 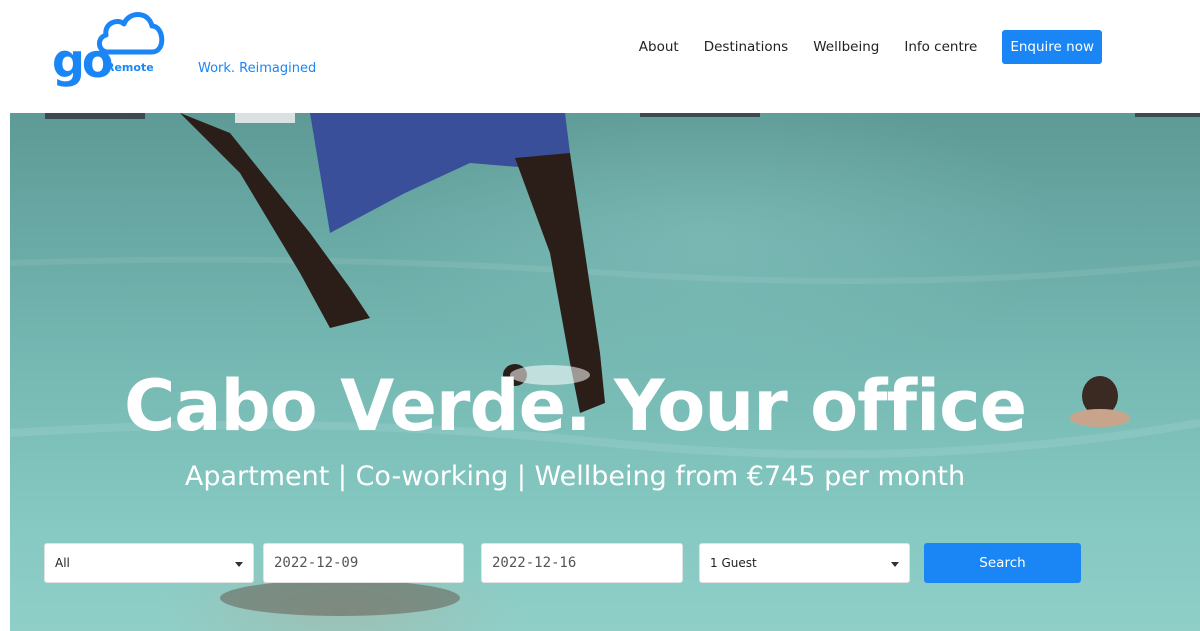 What do you see at coordinates (582, 563) in the screenshot?
I see `check-out-date-input: 2022-12-16` at bounding box center [582, 563].